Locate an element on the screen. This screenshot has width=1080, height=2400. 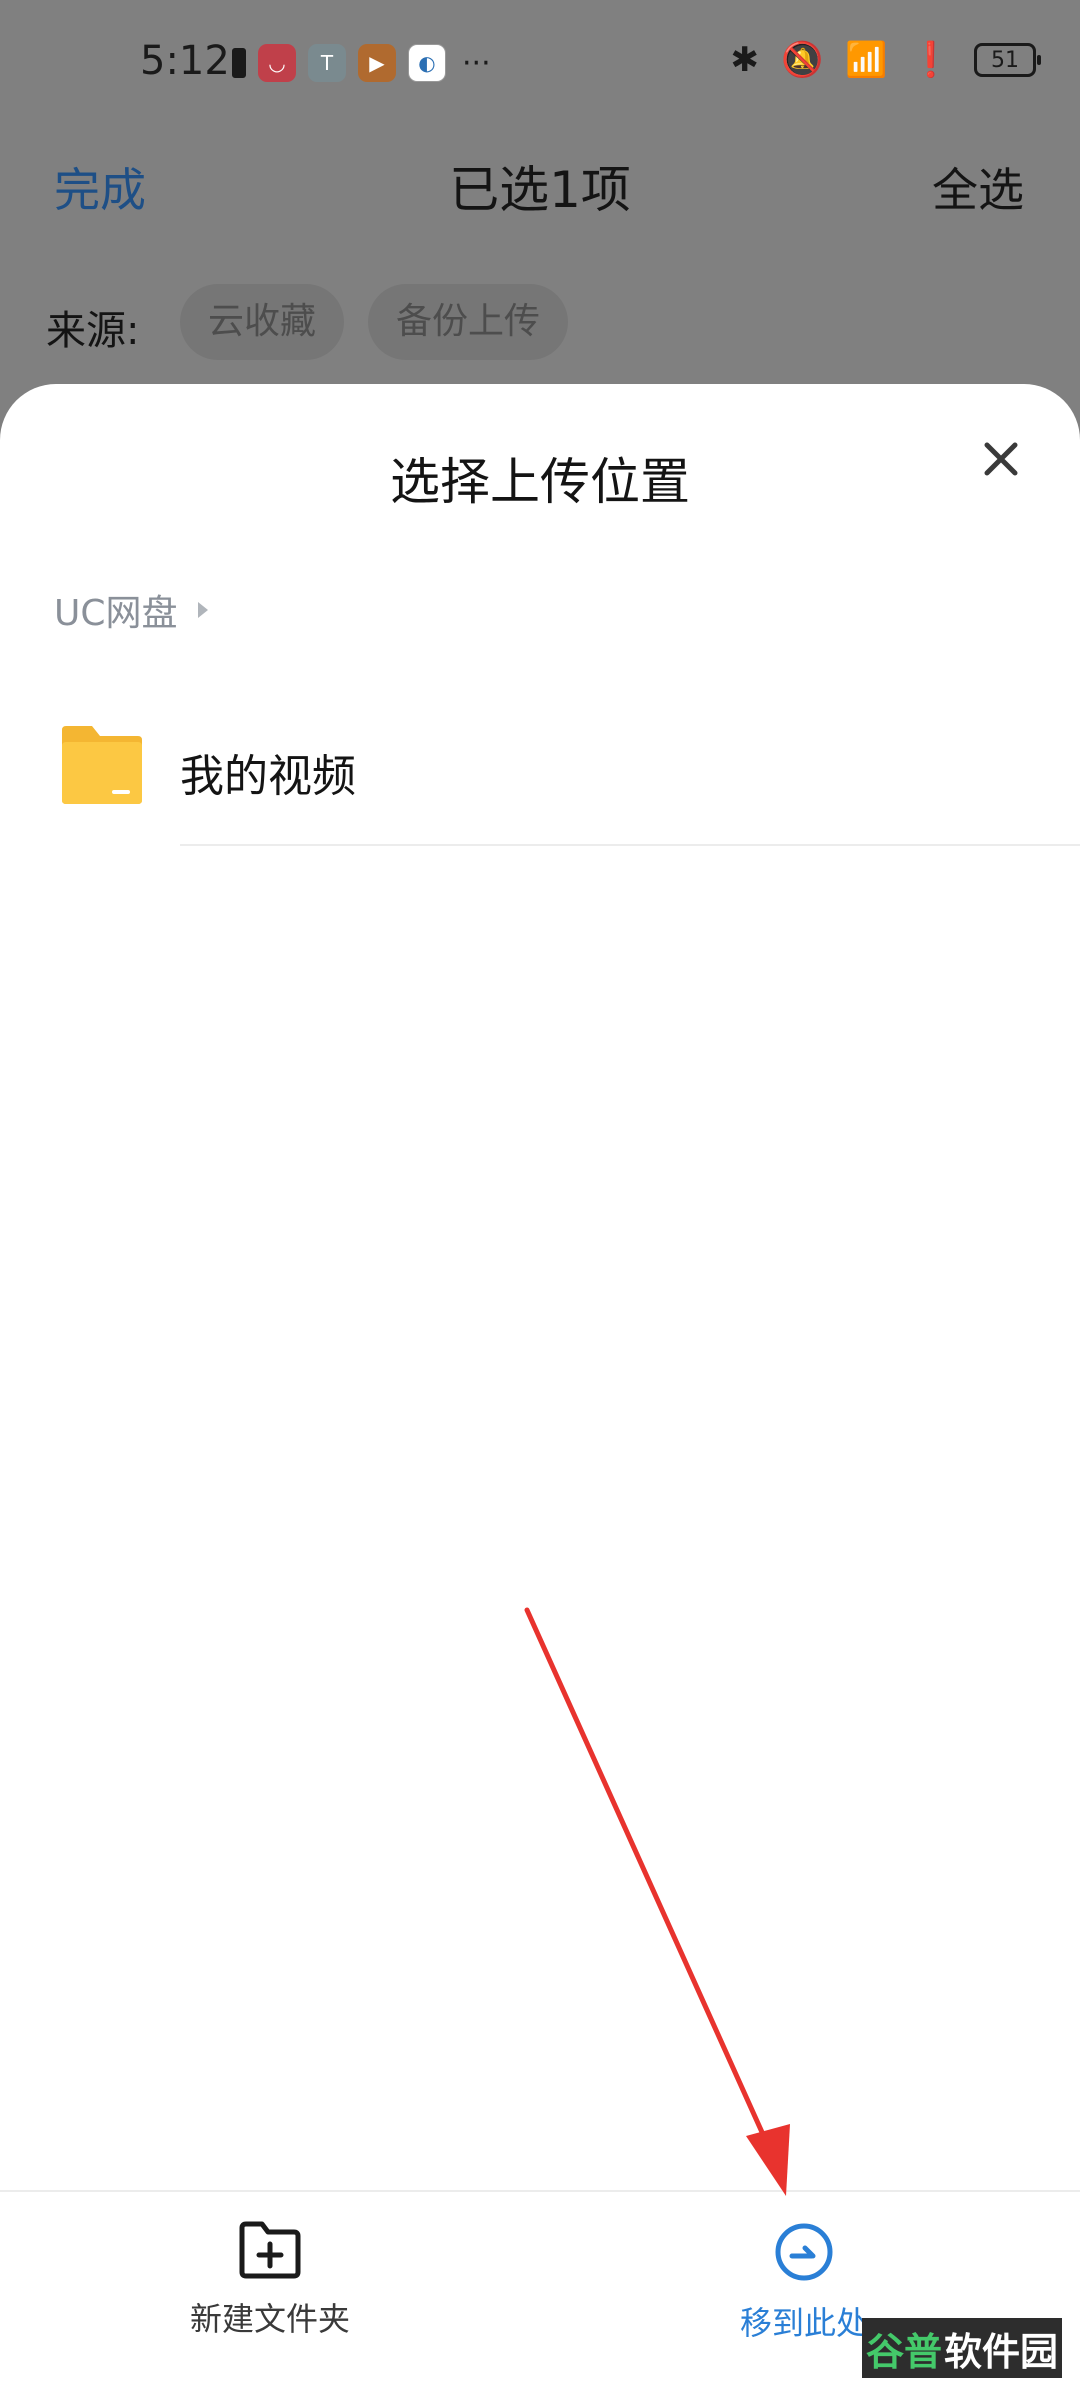
battery-icon: 51 is located at coordinates (1007, 60).